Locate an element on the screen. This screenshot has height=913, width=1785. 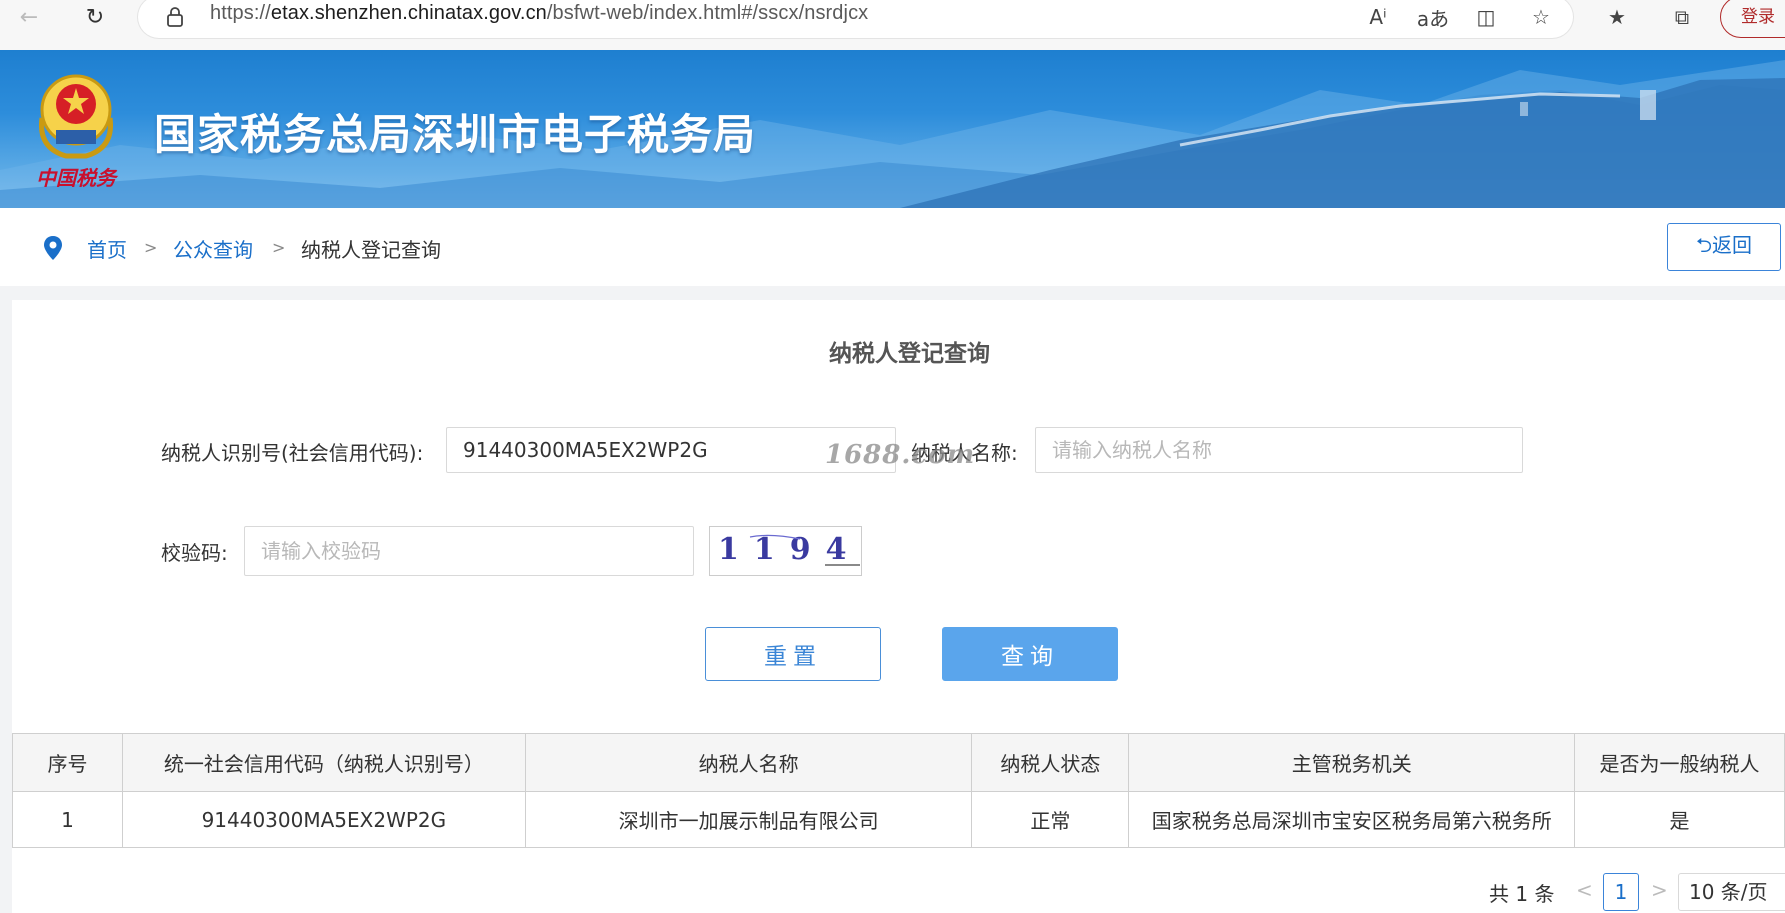
column-header: 纳税人名称 is located at coordinates (748, 762).